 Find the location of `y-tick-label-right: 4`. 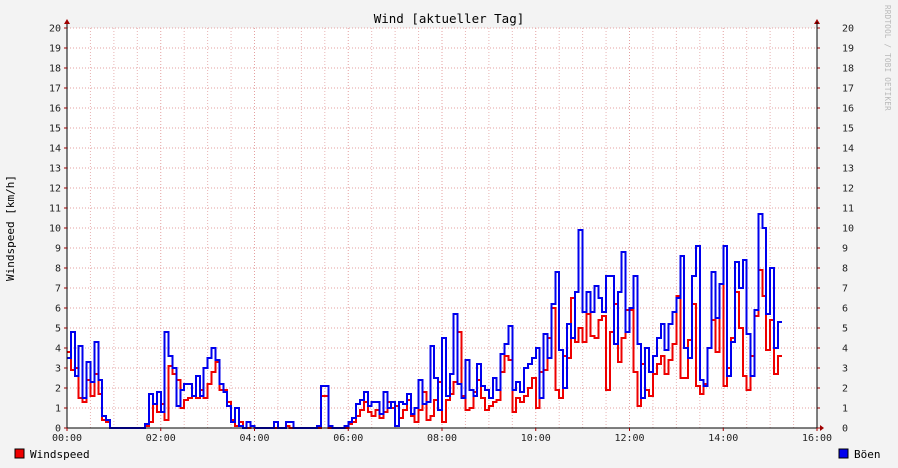

y-tick-label-right: 4 is located at coordinates (845, 349).